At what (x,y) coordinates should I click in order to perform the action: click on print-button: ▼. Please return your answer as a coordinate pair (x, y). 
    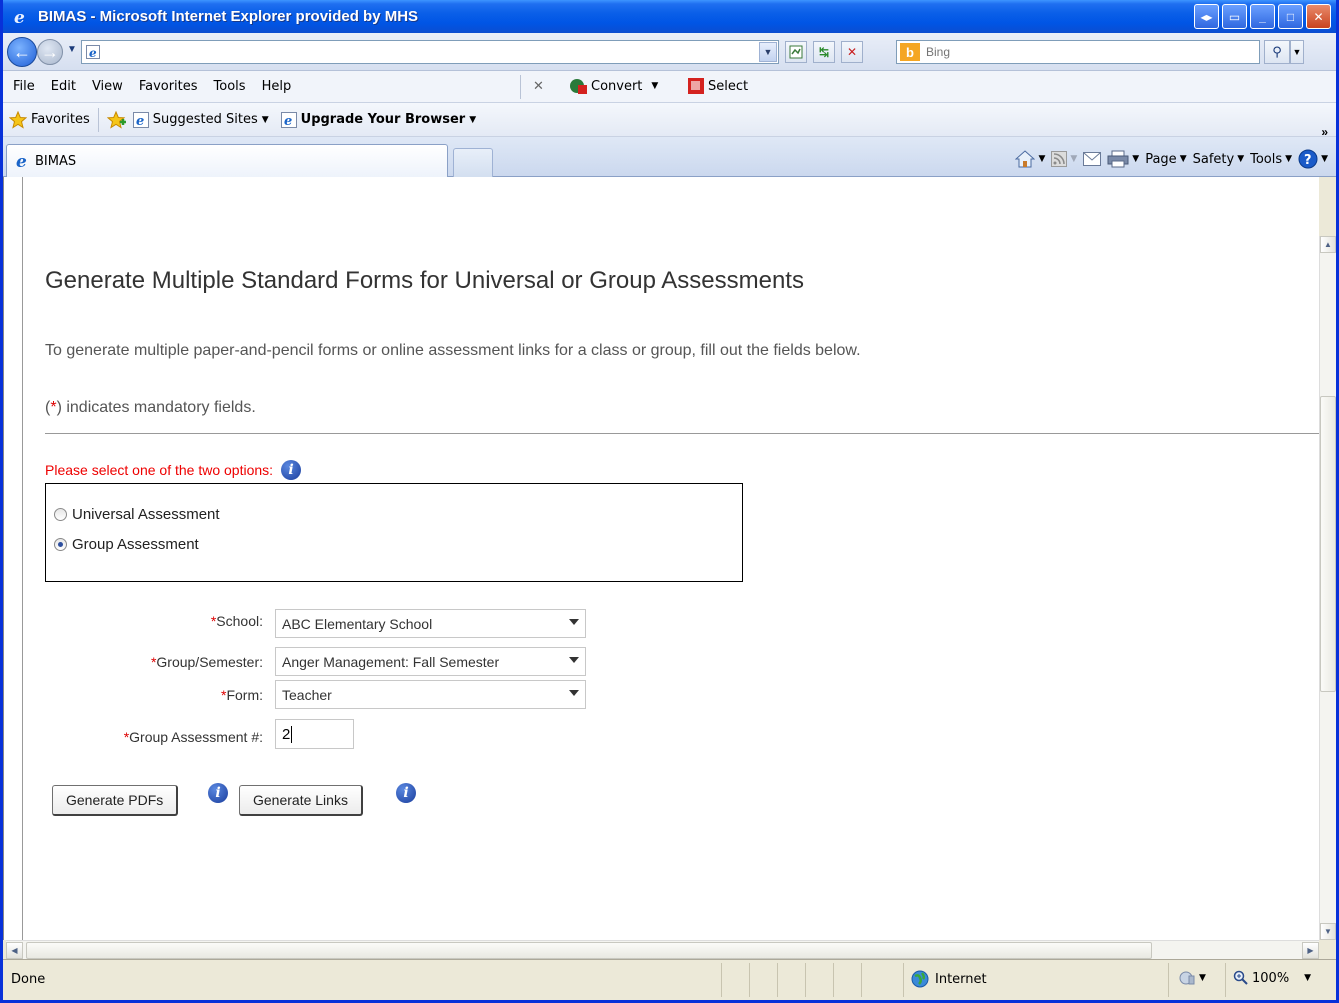
    Looking at the image, I should click on (1123, 159).